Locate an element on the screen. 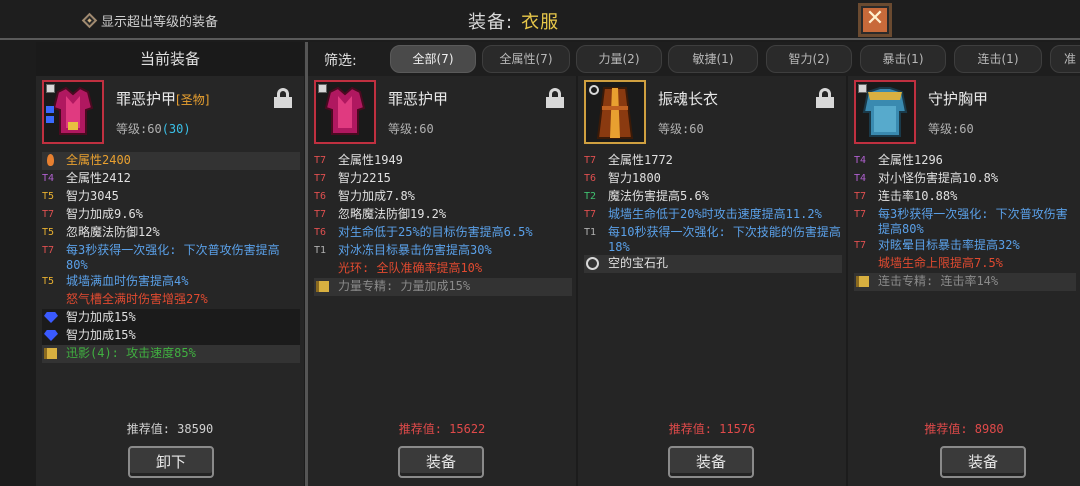 Image resolution: width=1080 pixels, height=486 pixels. page-title: 装备: 衣服 is located at coordinates (513, 21).